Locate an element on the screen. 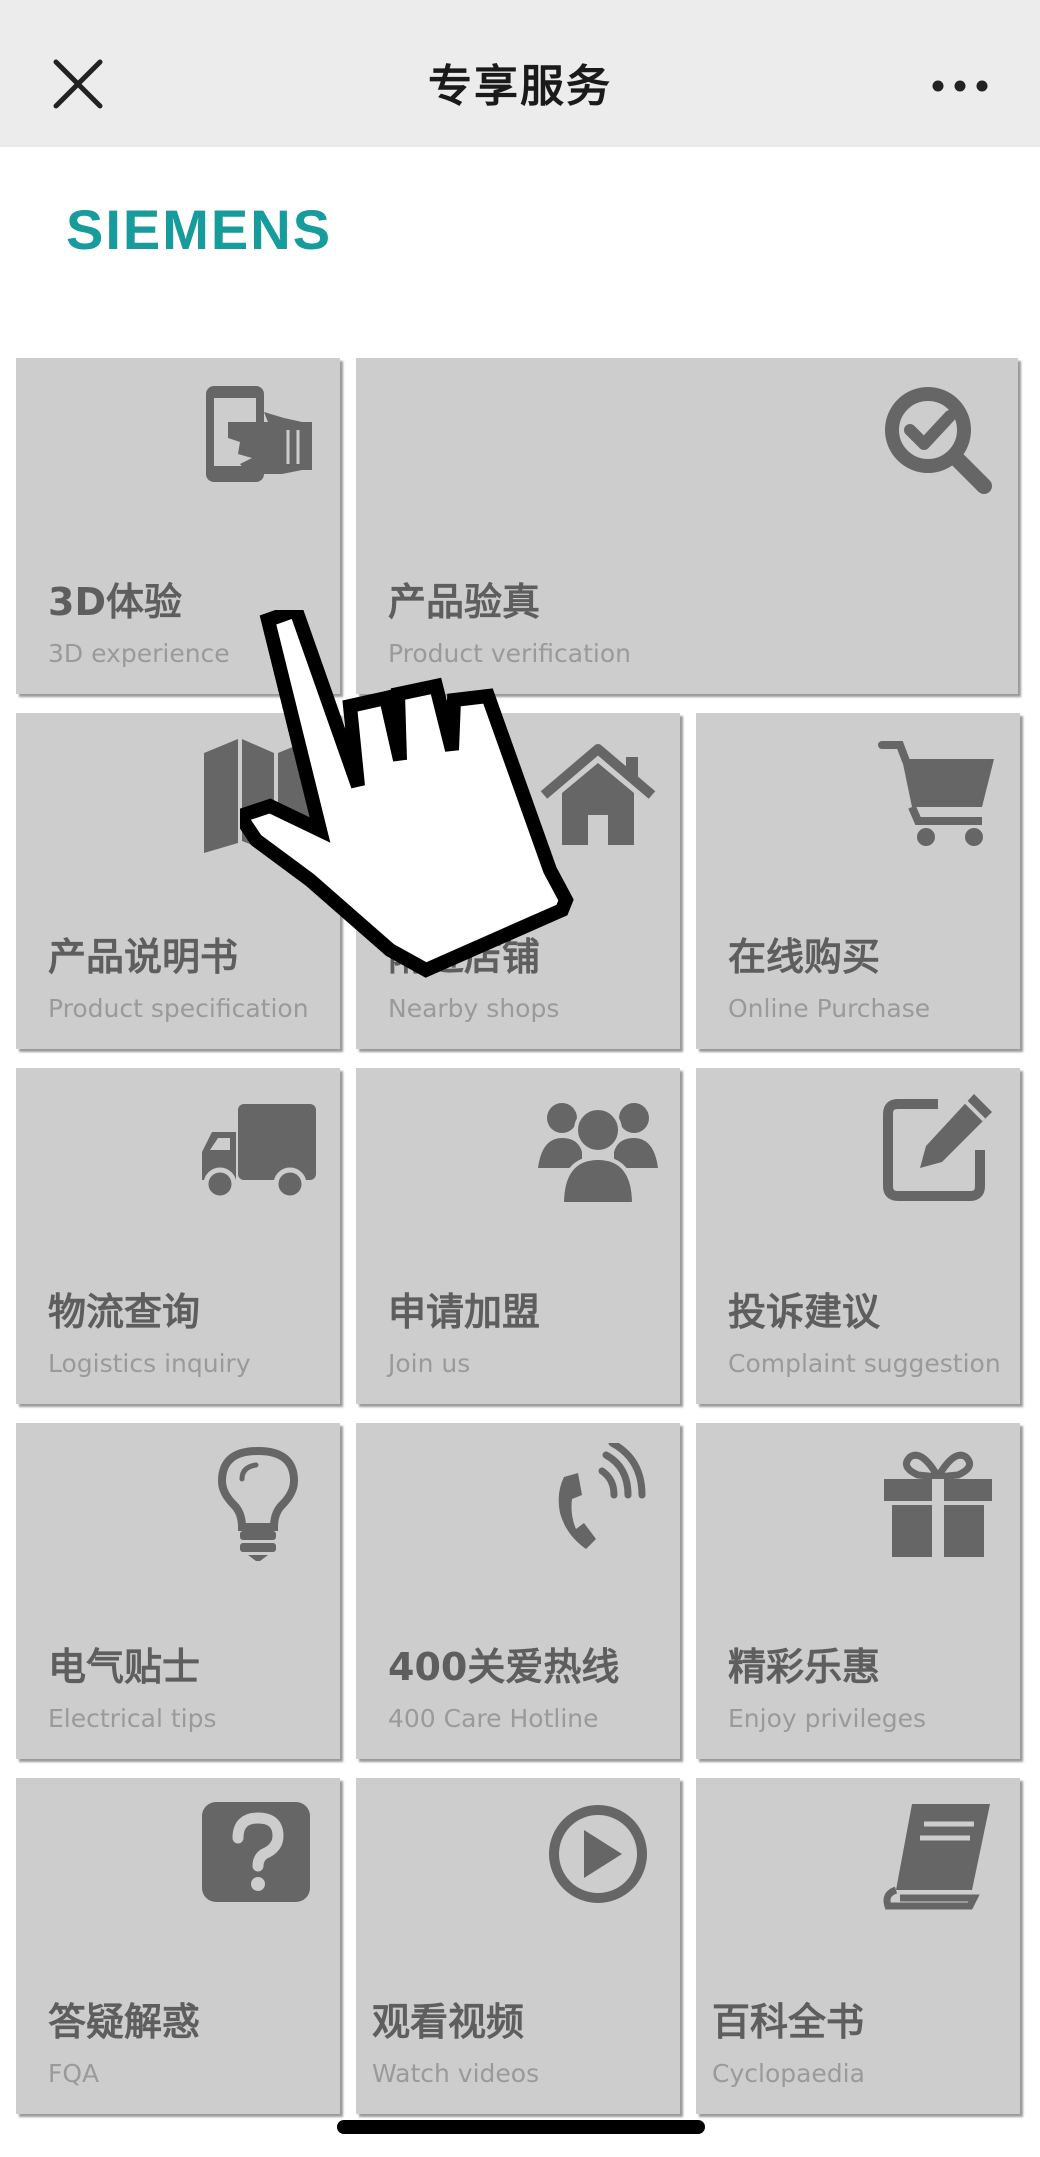  tile-subtitle: FQA is located at coordinates (74, 2073).